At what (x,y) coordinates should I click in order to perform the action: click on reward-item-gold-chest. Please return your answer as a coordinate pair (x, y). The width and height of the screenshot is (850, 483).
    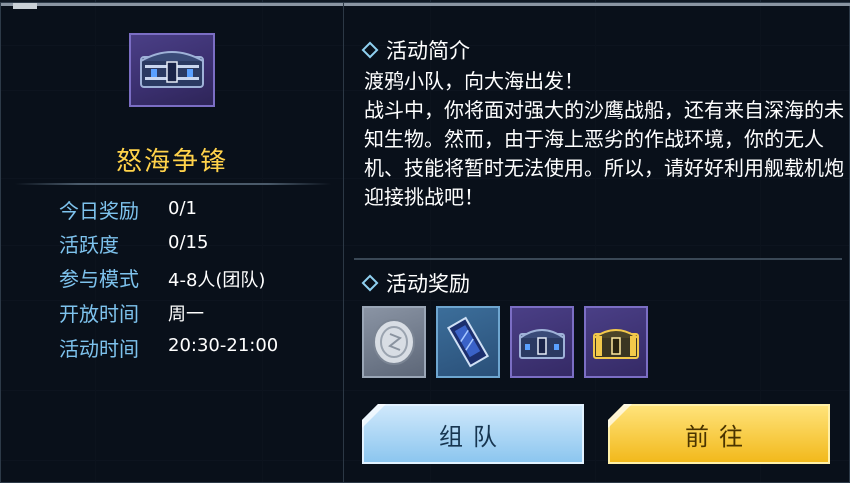
    Looking at the image, I should click on (616, 342).